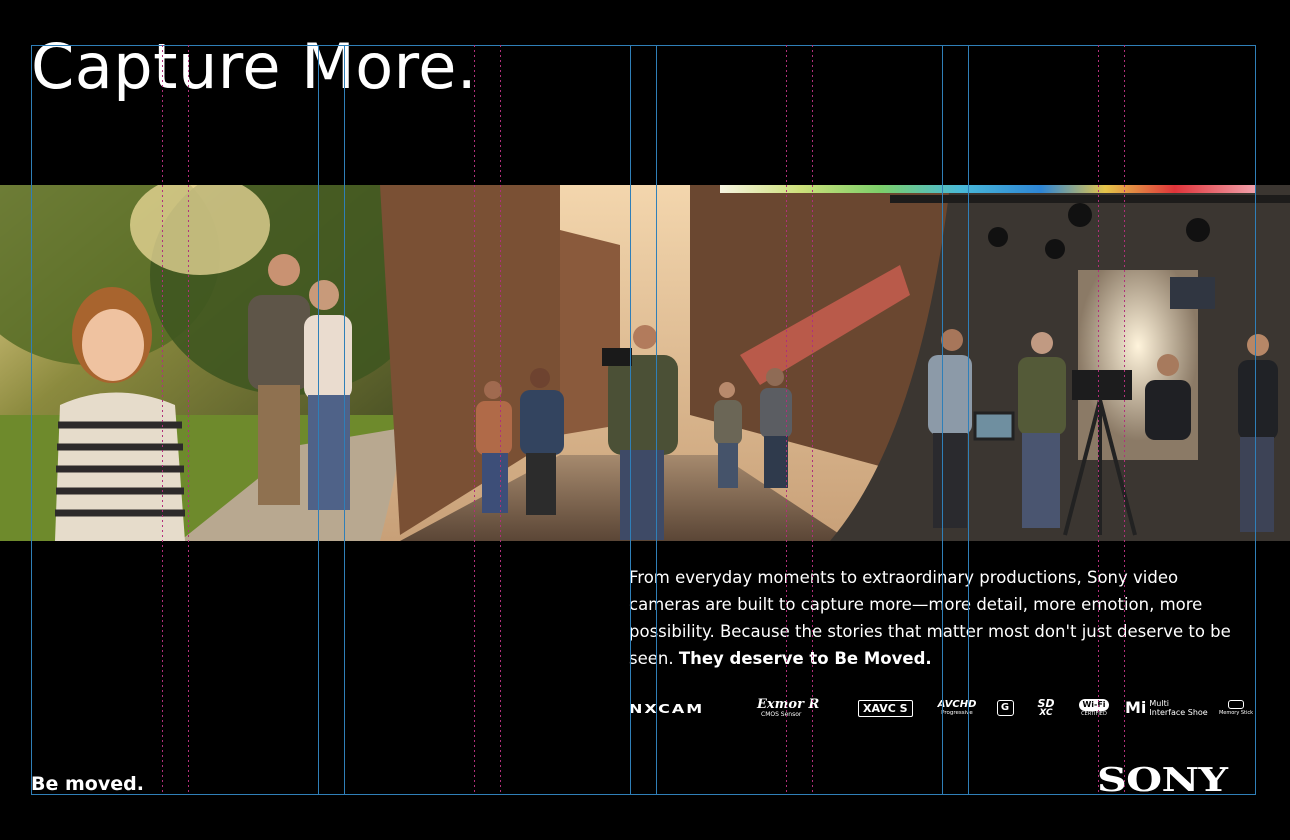 Image resolution: width=1290 pixels, height=840 pixels. I want to click on g-lens-logo: G, so click(1005, 708).